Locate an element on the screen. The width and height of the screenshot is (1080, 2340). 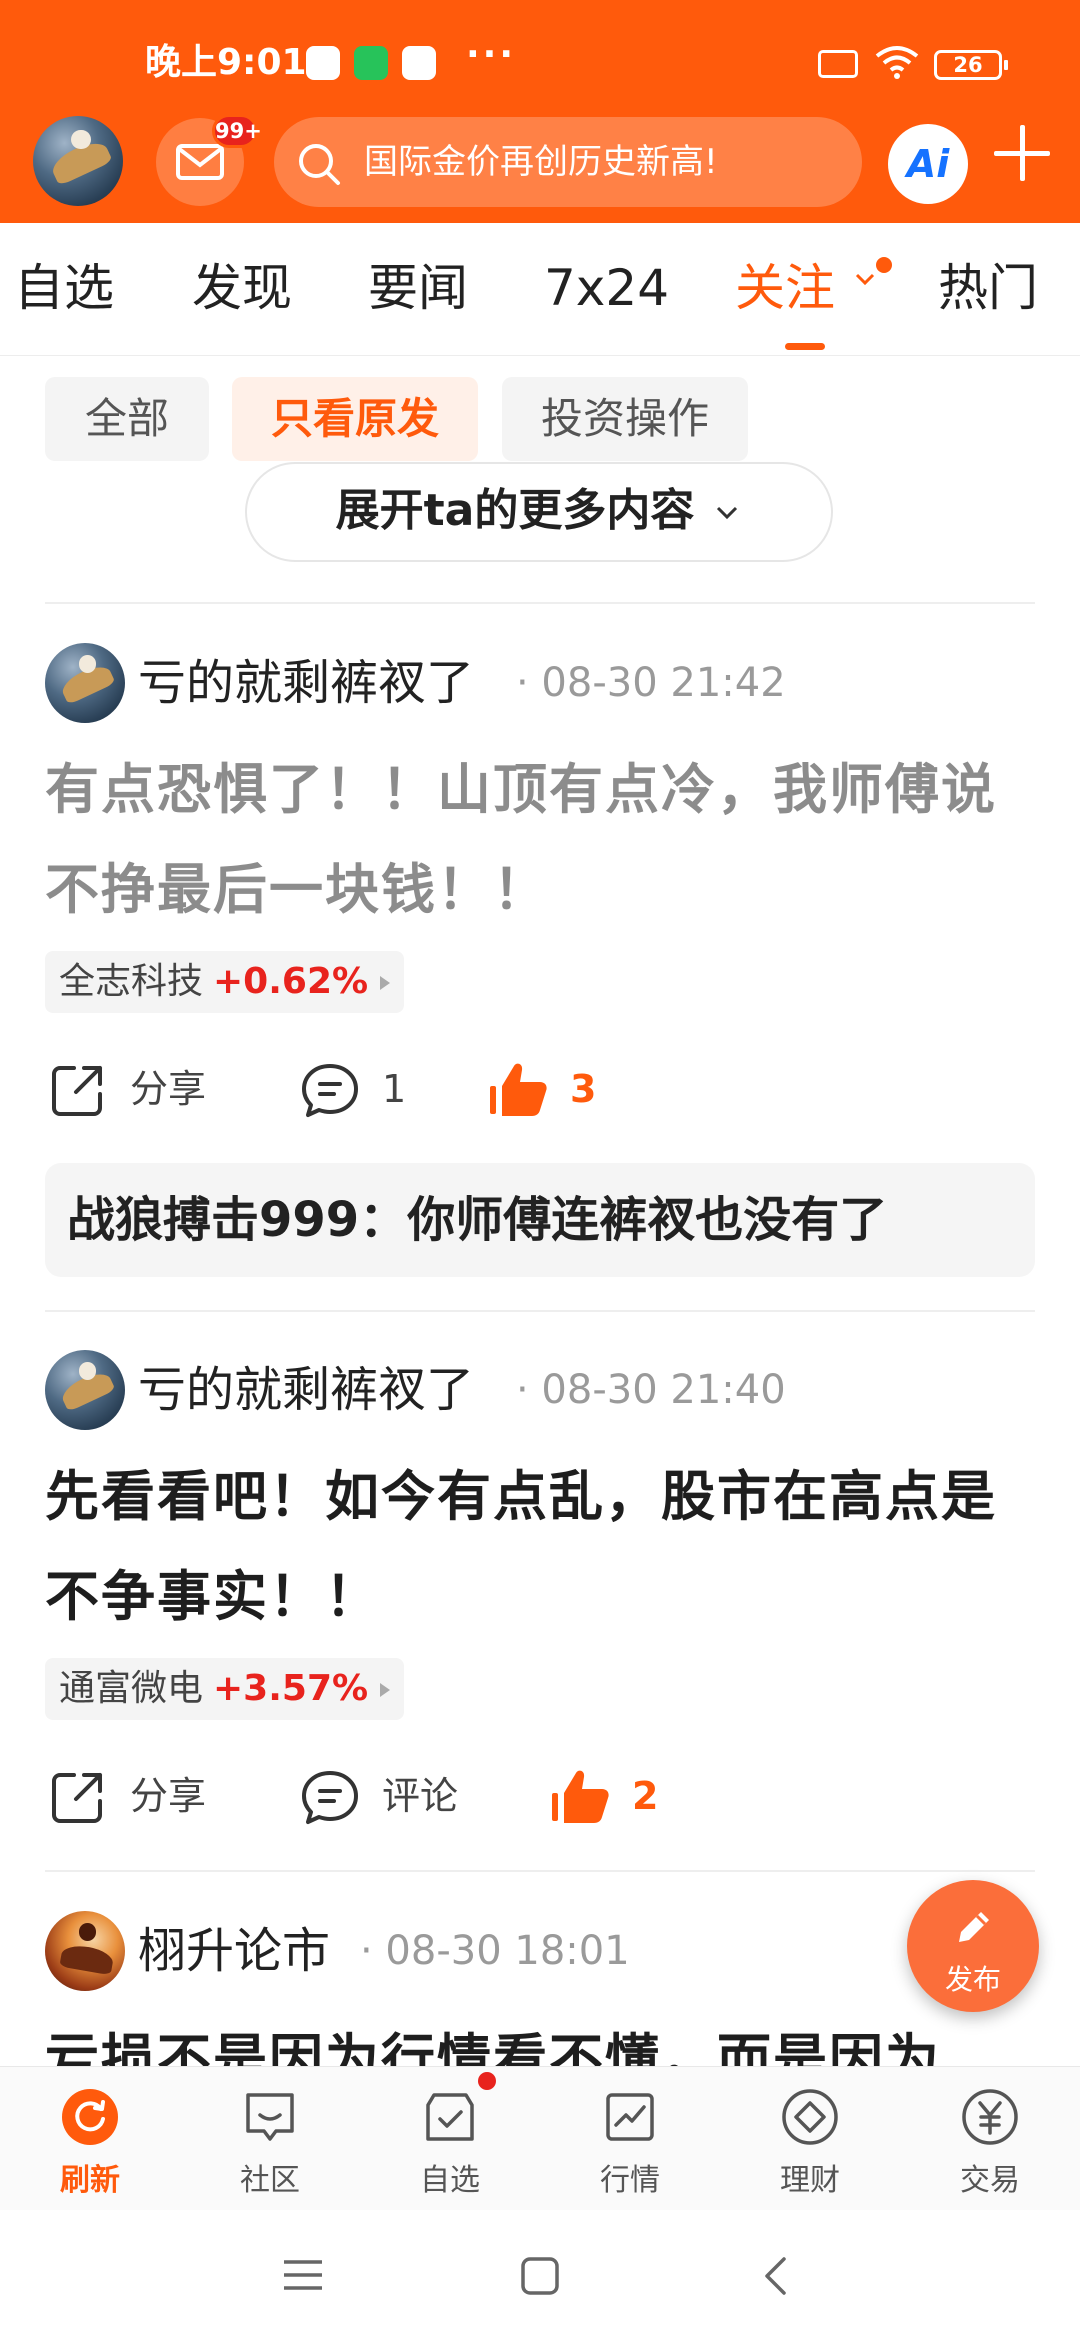
system-nav-bar is located at coordinates (540, 2275).